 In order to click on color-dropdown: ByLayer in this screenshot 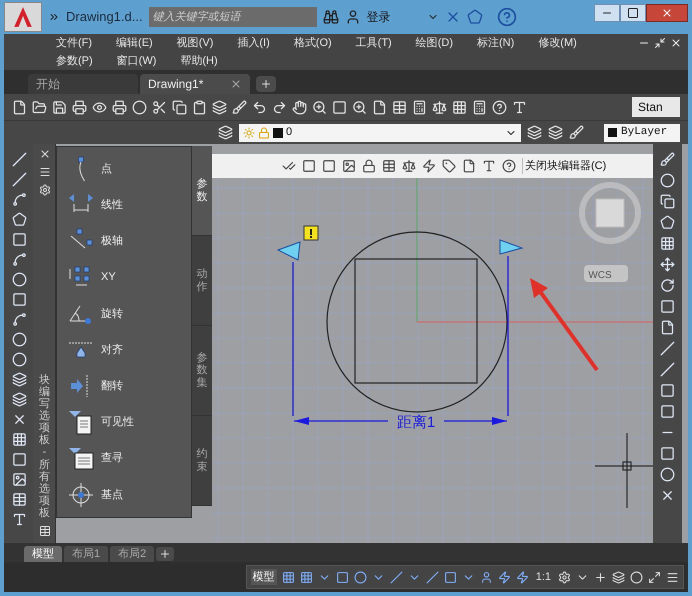, I will do `click(642, 133)`.